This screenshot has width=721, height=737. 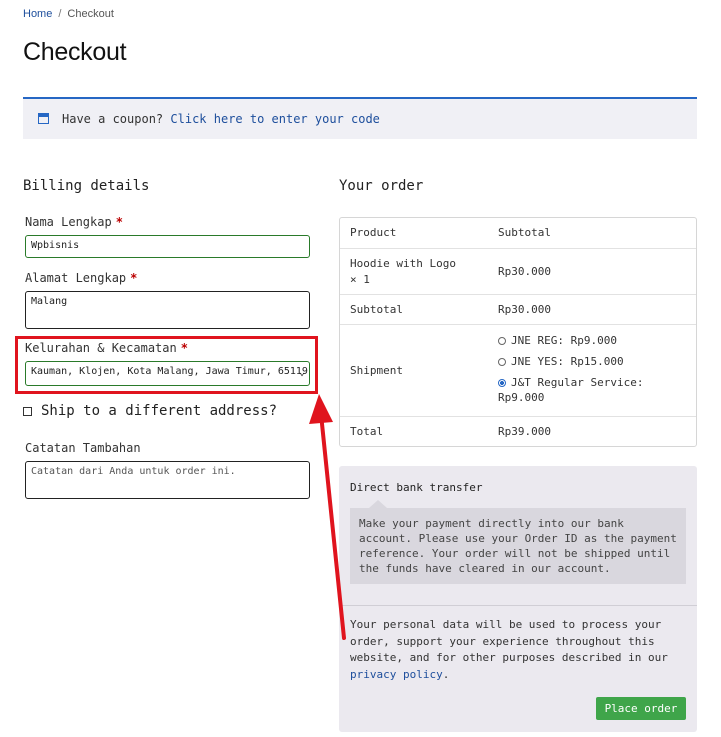 I want to click on name-label-text: Nama Lengkap, so click(x=68, y=222).